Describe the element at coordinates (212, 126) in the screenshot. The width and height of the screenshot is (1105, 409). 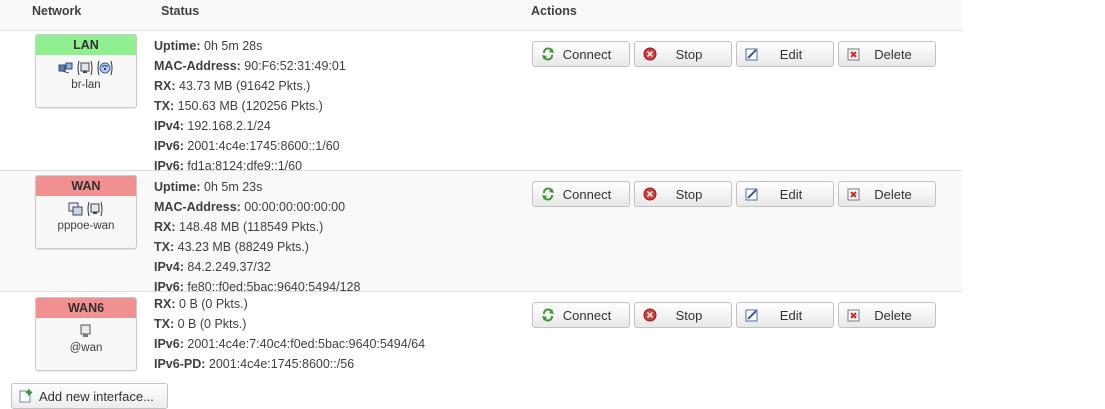
I see `status-line: IPv4: 192.168.2.1/24` at that location.